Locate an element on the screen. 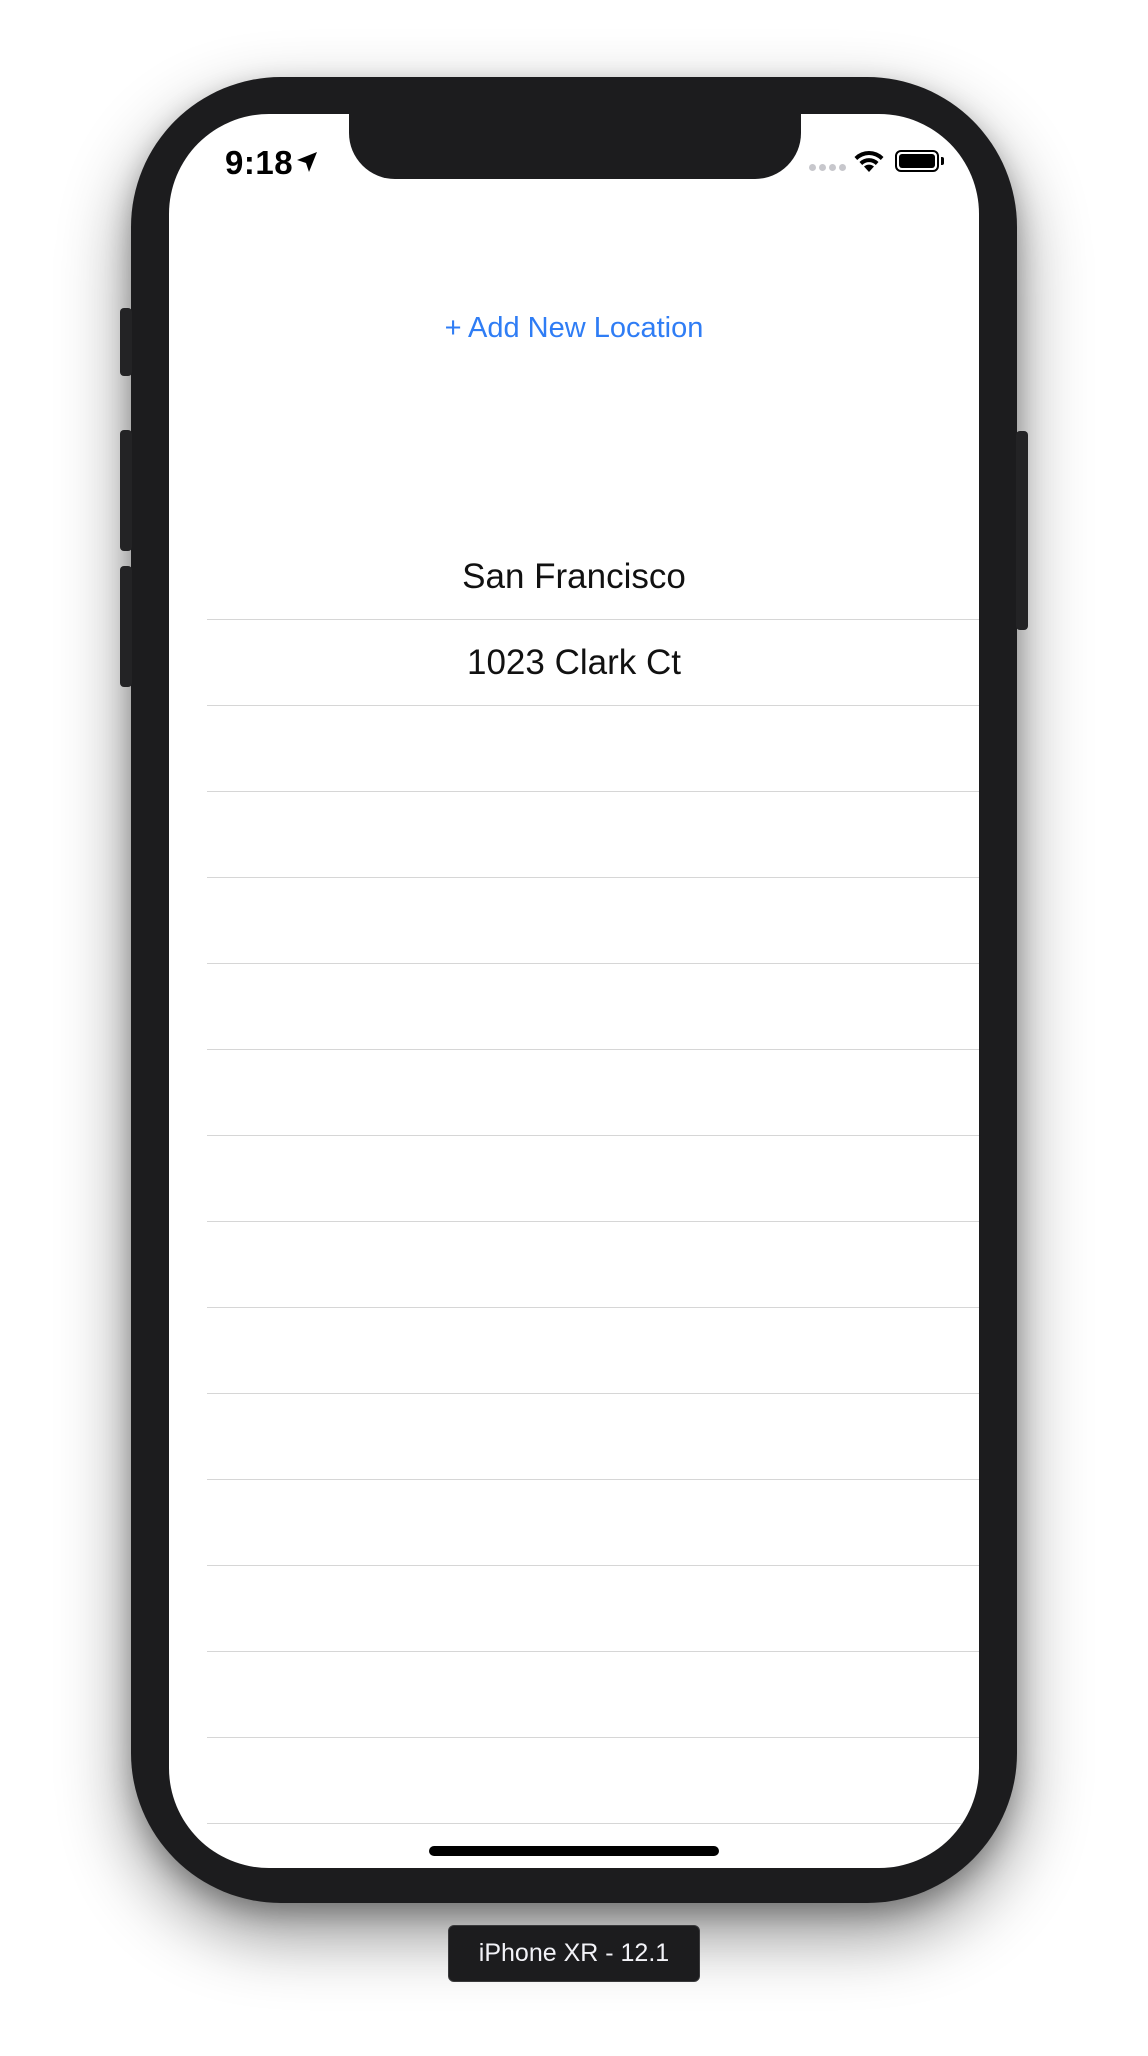 The width and height of the screenshot is (1148, 2056). location-label: San Francisco is located at coordinates (574, 576).